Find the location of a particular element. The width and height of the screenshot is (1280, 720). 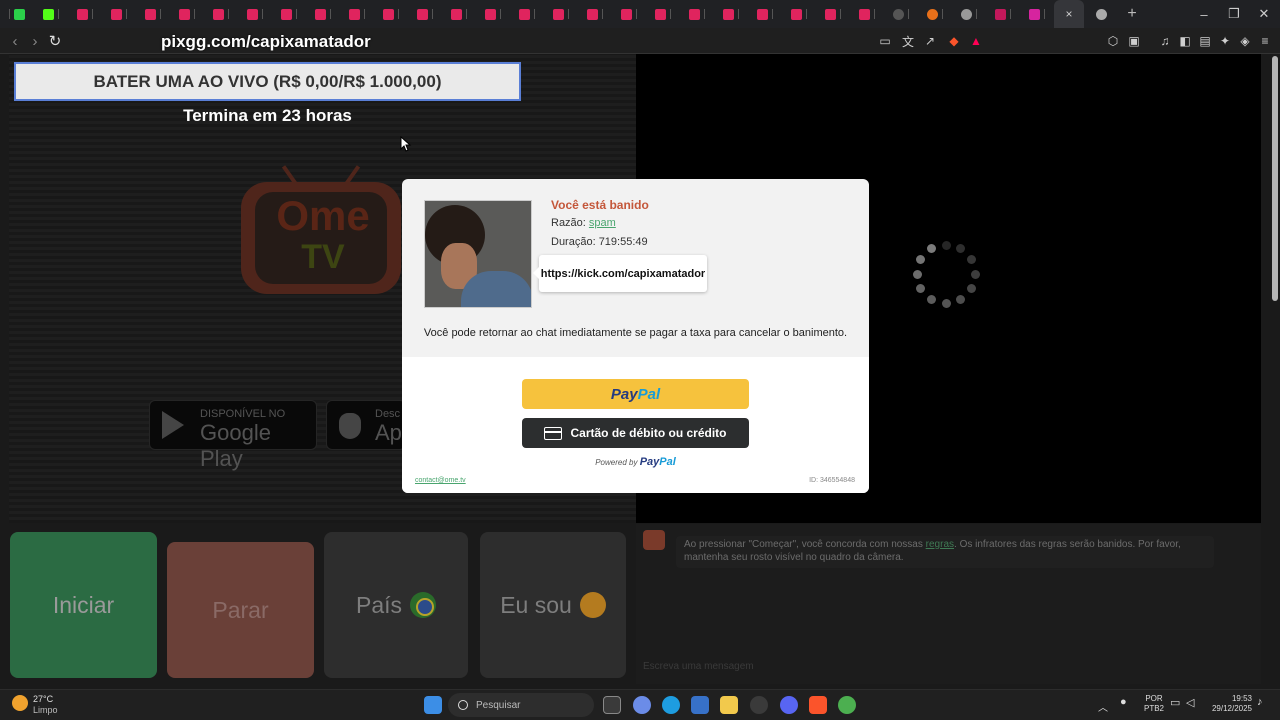

reload-icon: ↻ is located at coordinates (55, 41).